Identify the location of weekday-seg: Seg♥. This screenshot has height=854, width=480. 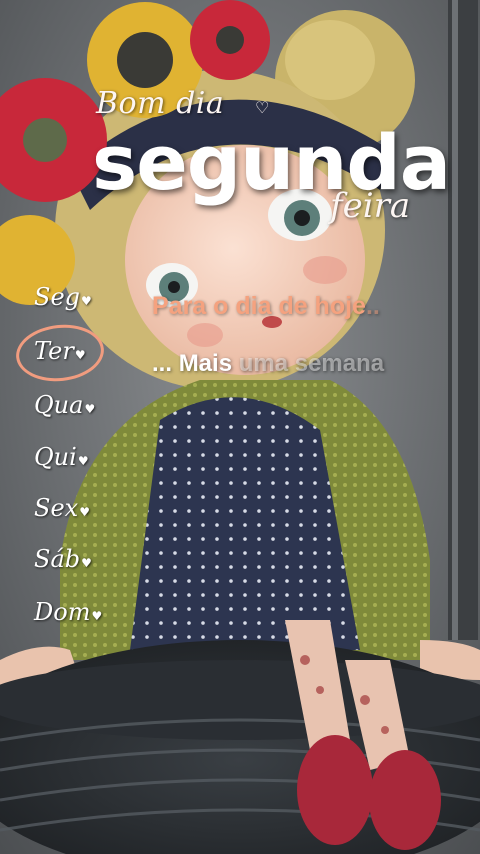
(63, 297).